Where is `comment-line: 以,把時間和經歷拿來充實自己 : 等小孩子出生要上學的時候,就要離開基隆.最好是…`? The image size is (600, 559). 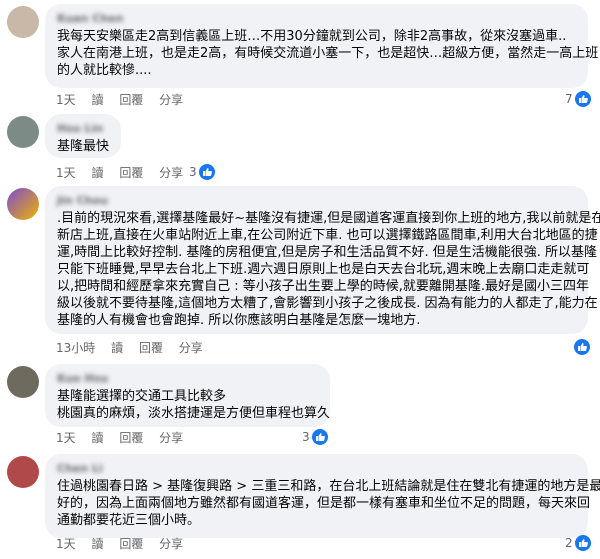 comment-line: 以,把時間和經歷拿來充實自己 : 等小孩子出生要上學的時候,就要離開基隆.最好是… is located at coordinates (323, 286).